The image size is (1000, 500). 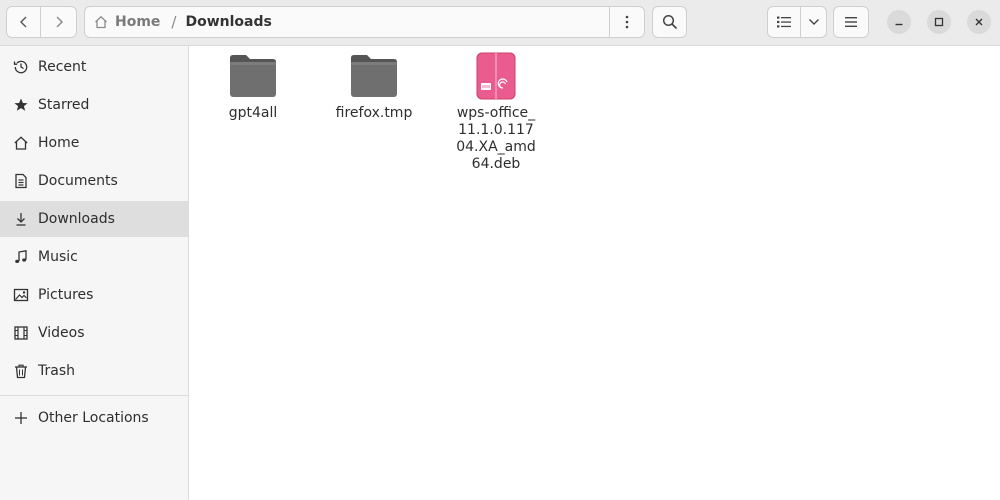 I want to click on sidebar-item-trash: Trash, so click(x=94, y=371).